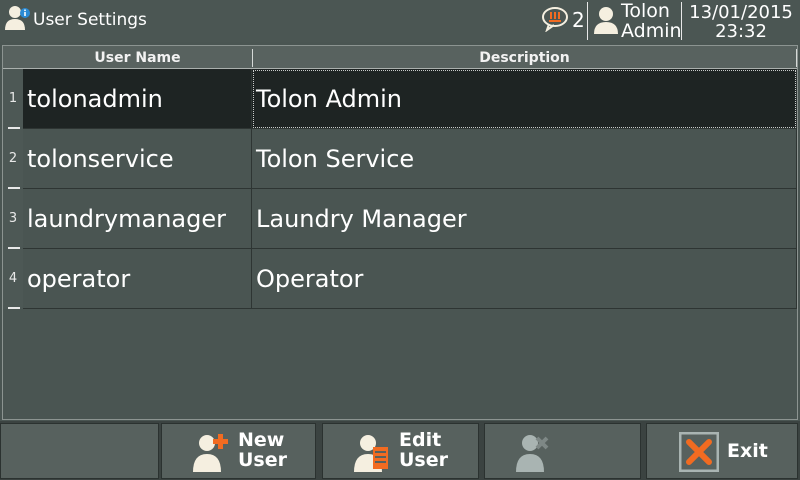  I want to click on alarm-count: 2, so click(578, 20).